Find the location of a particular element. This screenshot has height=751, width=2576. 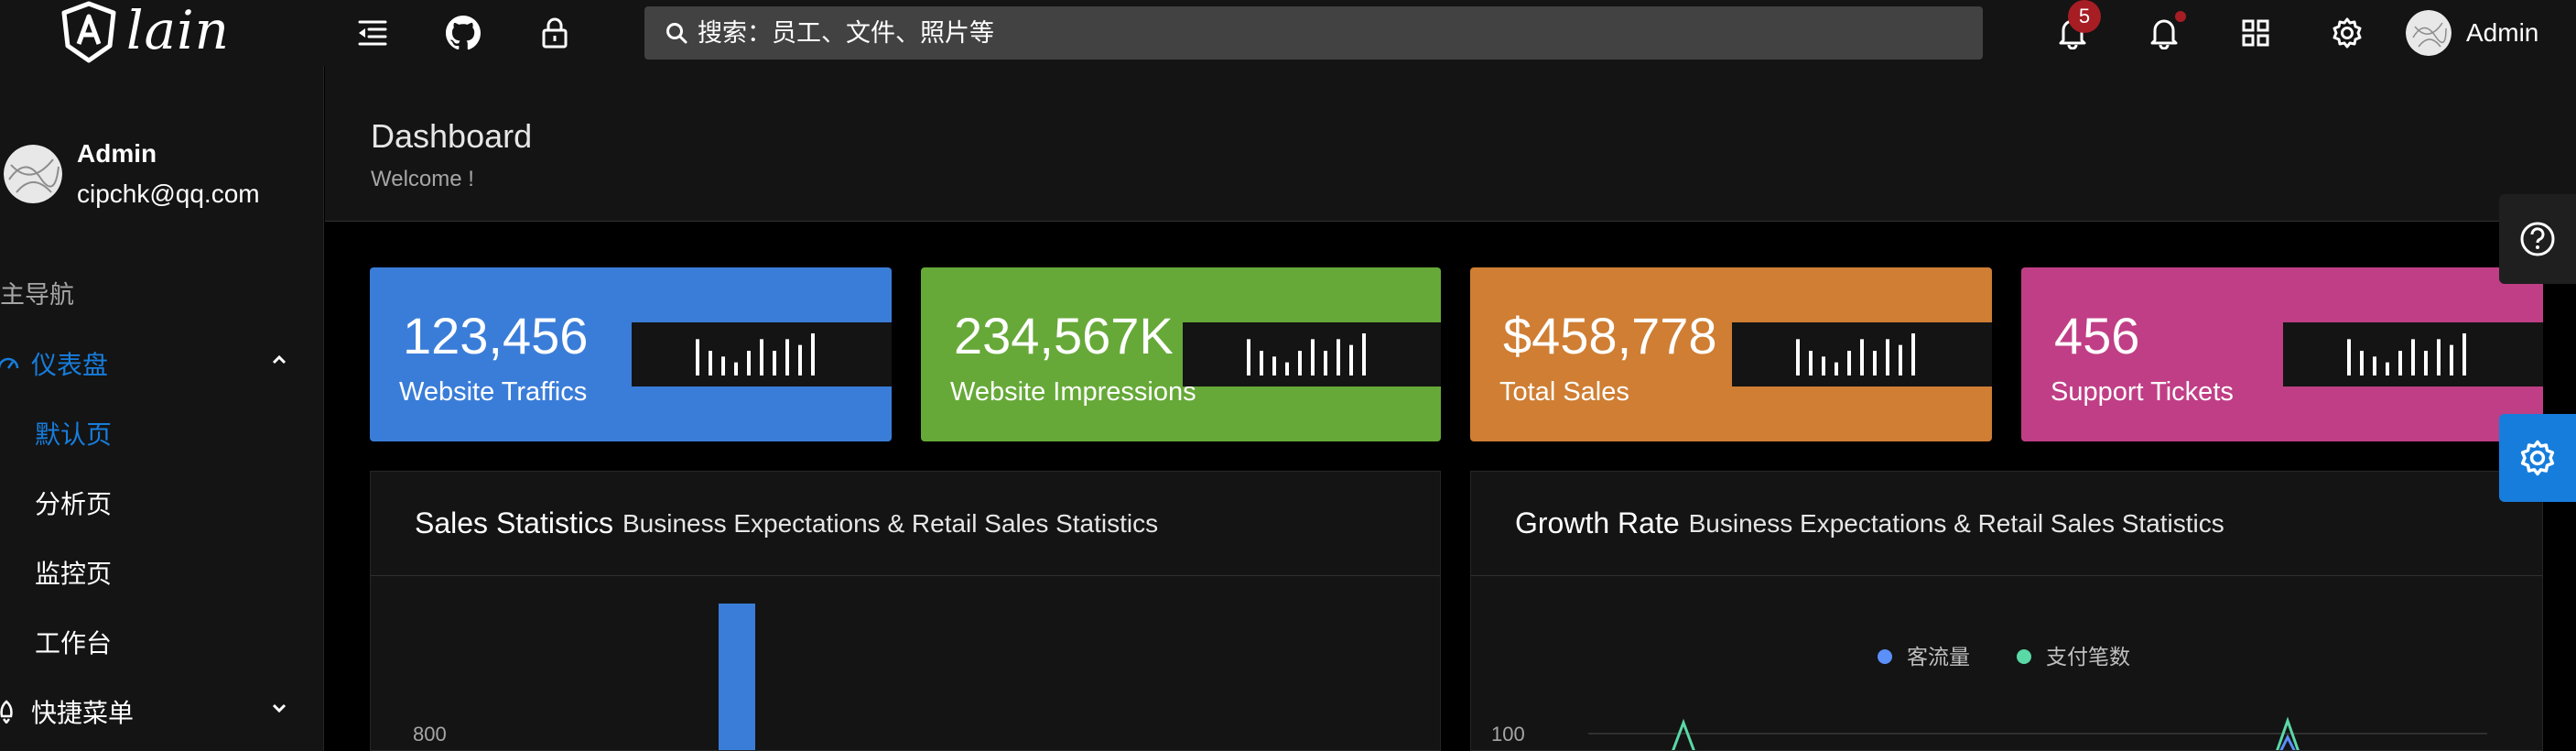

apps-grid-icon is located at coordinates (2256, 33).